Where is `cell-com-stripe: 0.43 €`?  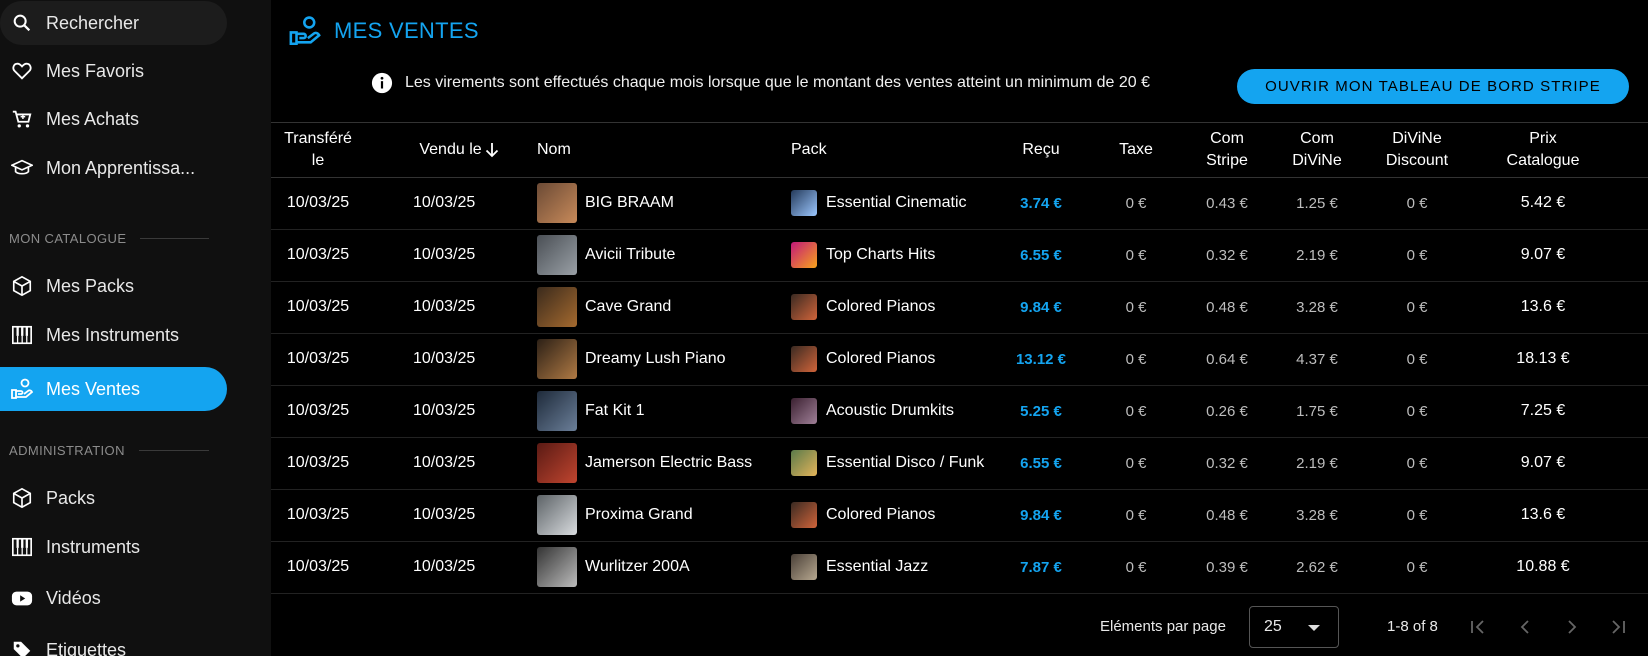 cell-com-stripe: 0.43 € is located at coordinates (1227, 203).